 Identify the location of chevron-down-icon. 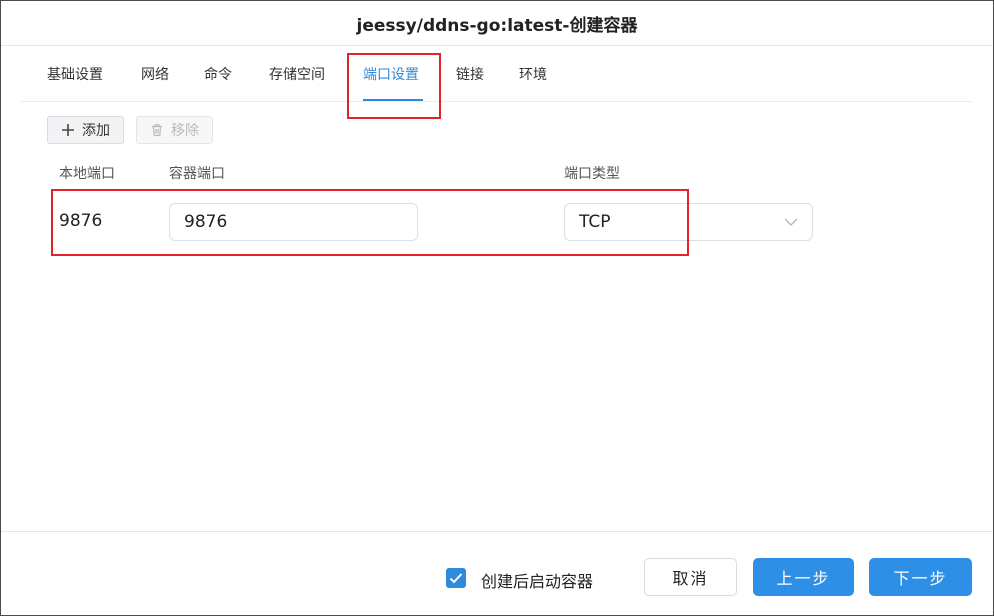
(791, 222).